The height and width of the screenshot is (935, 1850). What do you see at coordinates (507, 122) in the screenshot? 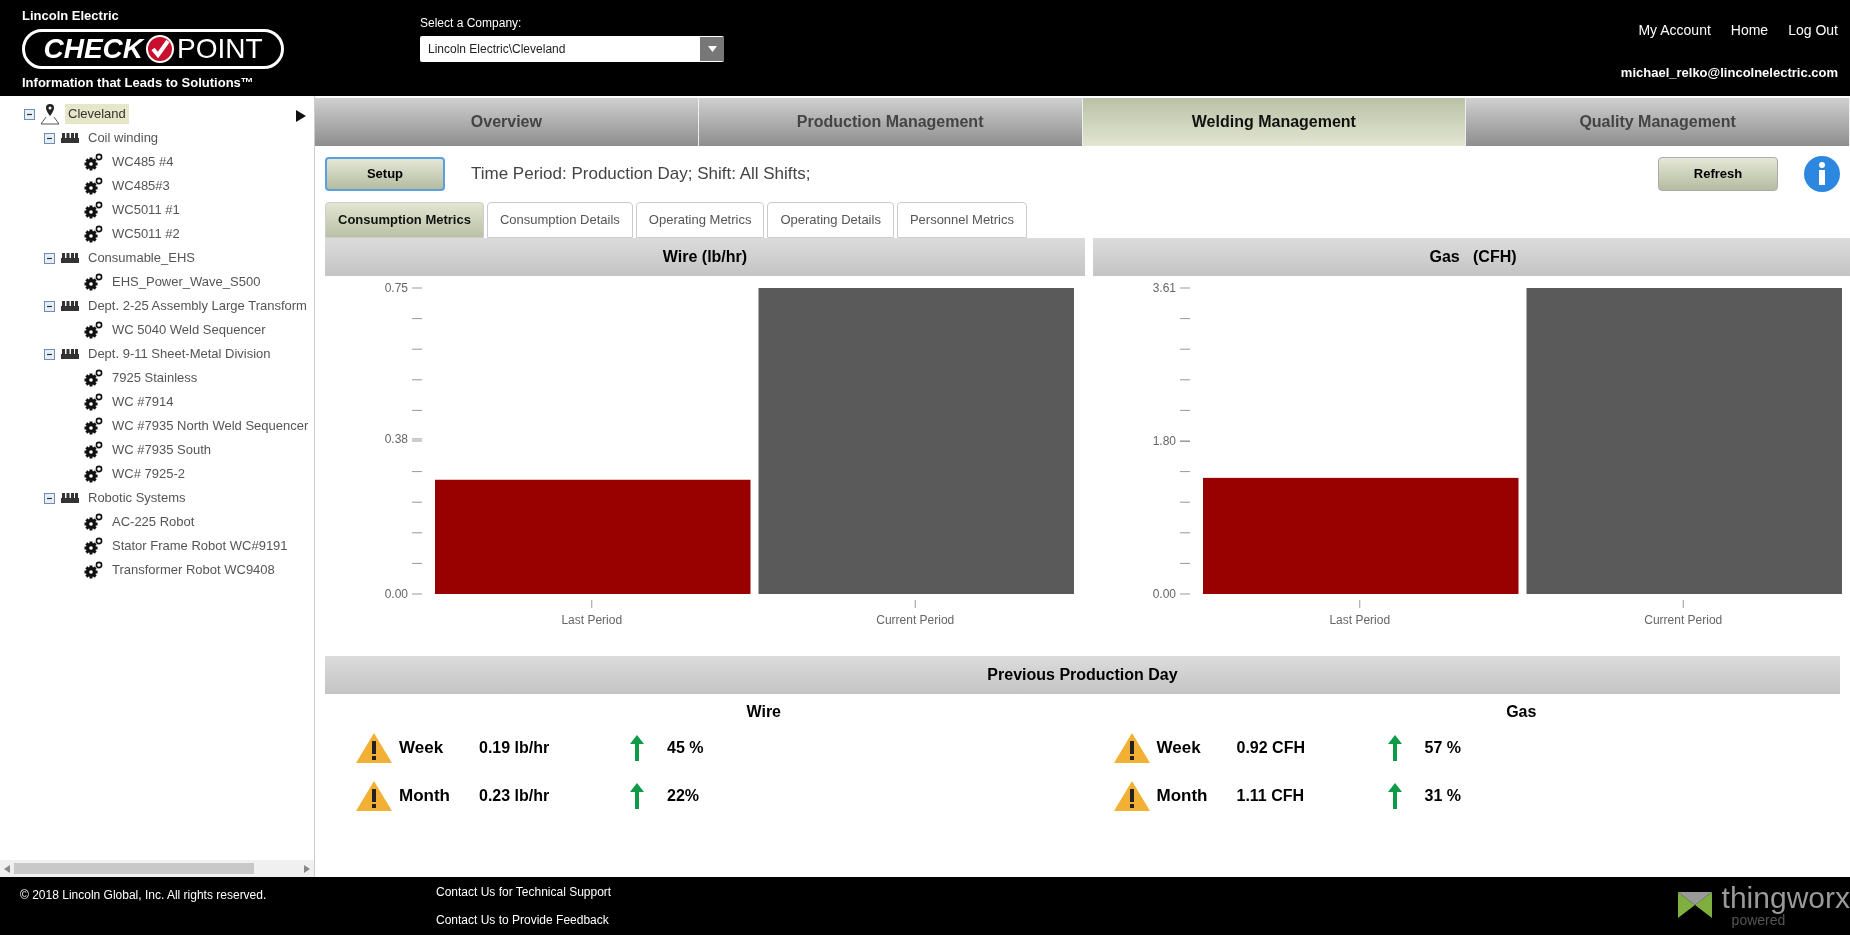
I see `main-tab: Overview` at bounding box center [507, 122].